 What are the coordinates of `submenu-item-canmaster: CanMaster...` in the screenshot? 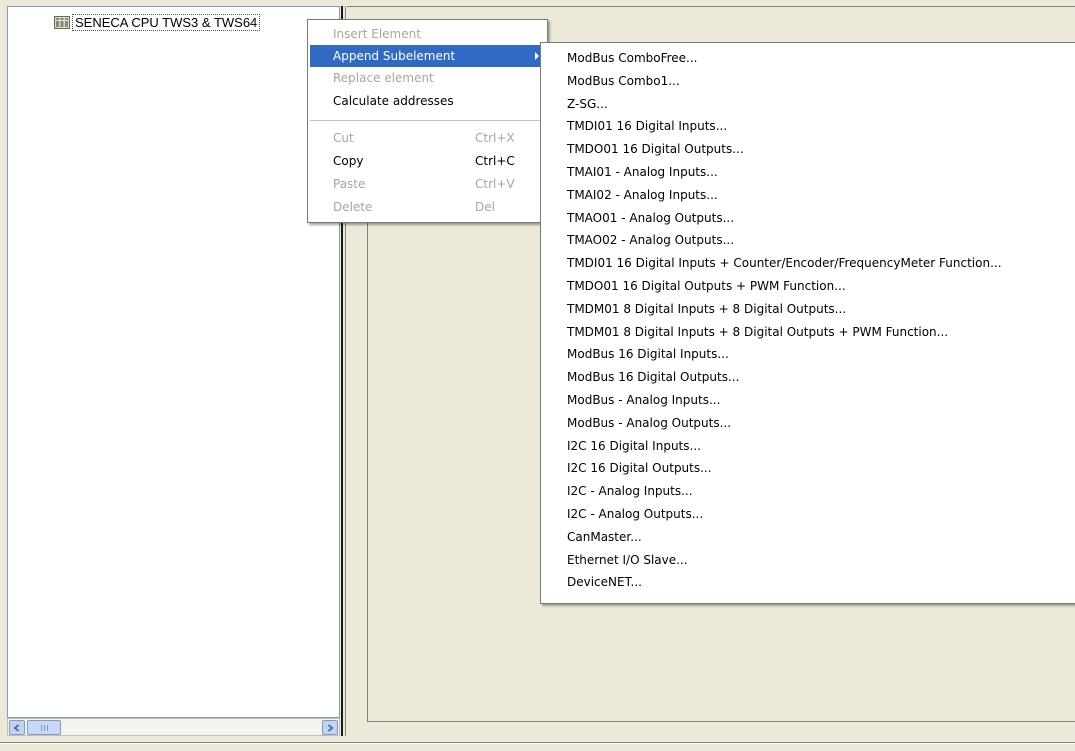 It's located at (807, 537).